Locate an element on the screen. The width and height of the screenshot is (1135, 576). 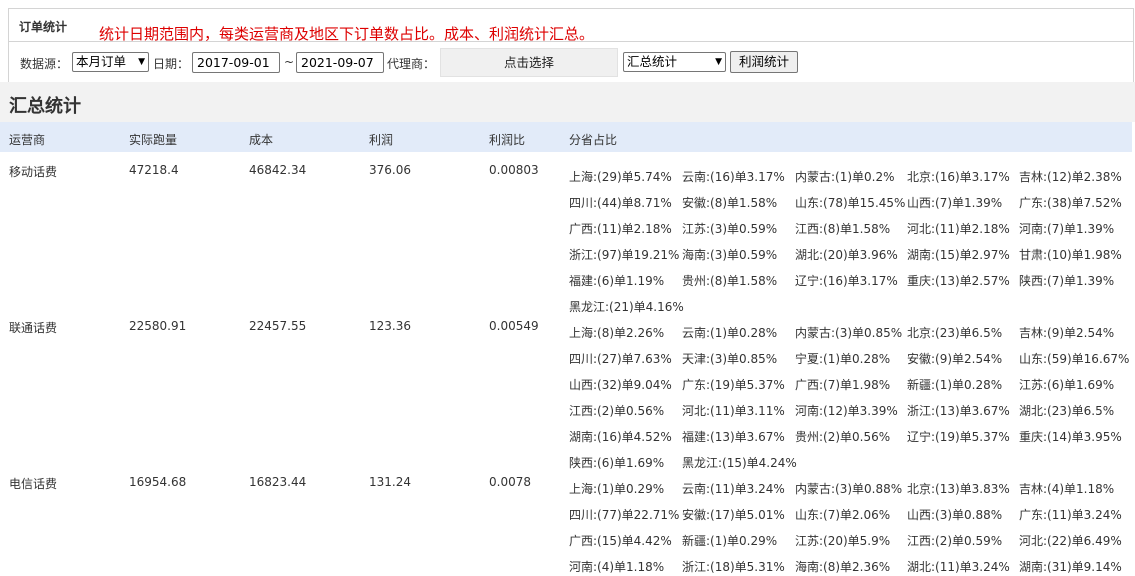
province-share: 山东:(78)单15.45% is located at coordinates (850, 203).